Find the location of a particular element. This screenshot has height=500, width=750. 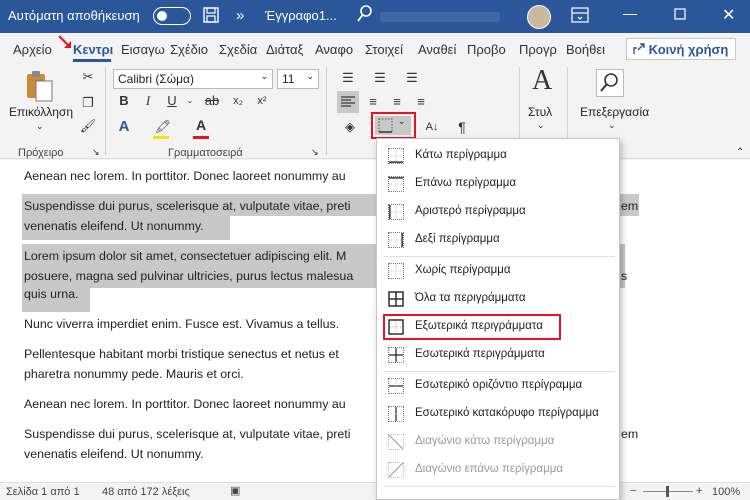

tab-layout: Διάταξ is located at coordinates (284, 49).